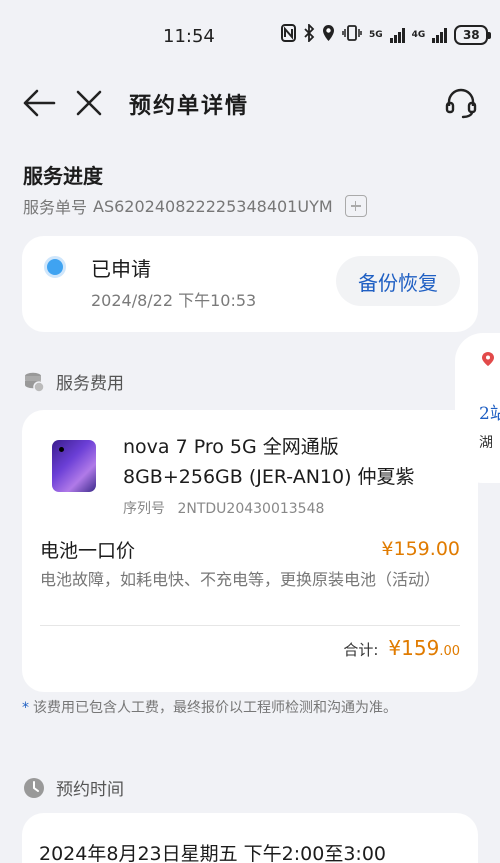 The image size is (500, 863). I want to click on status-card: 已申请 2024/8/22 下午10:53 备份恢复, so click(250, 284).